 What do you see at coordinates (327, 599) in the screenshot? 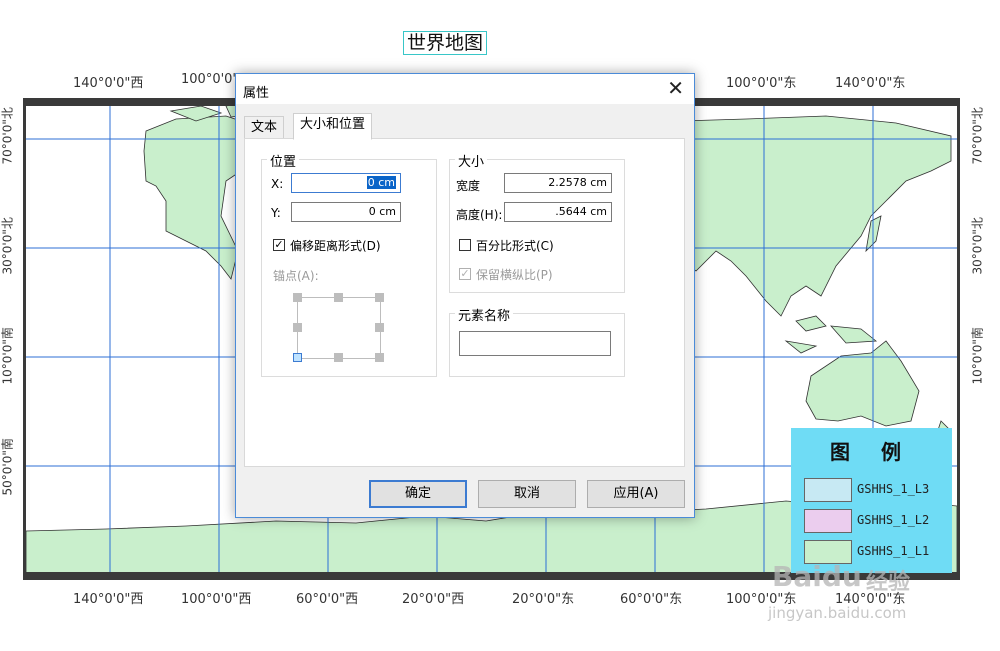
I see `bottom-coord-label: 60°0'0"西` at bounding box center [327, 599].